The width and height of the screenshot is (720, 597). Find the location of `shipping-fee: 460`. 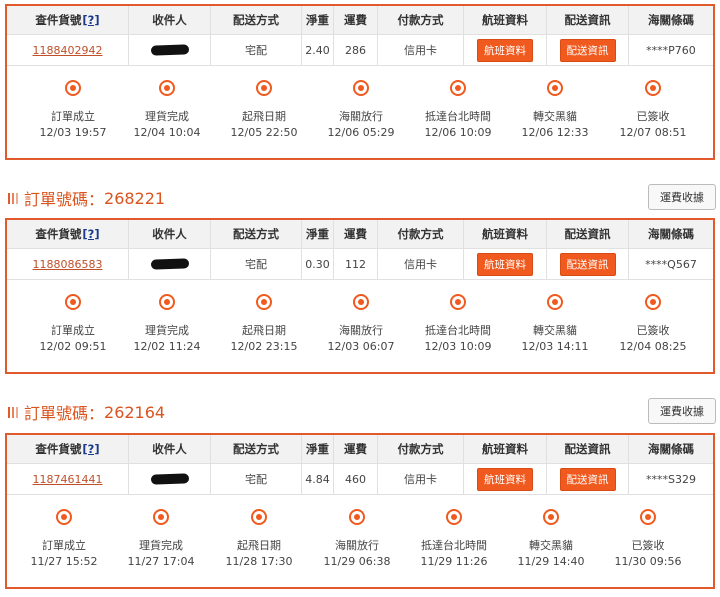

shipping-fee: 460 is located at coordinates (356, 479).